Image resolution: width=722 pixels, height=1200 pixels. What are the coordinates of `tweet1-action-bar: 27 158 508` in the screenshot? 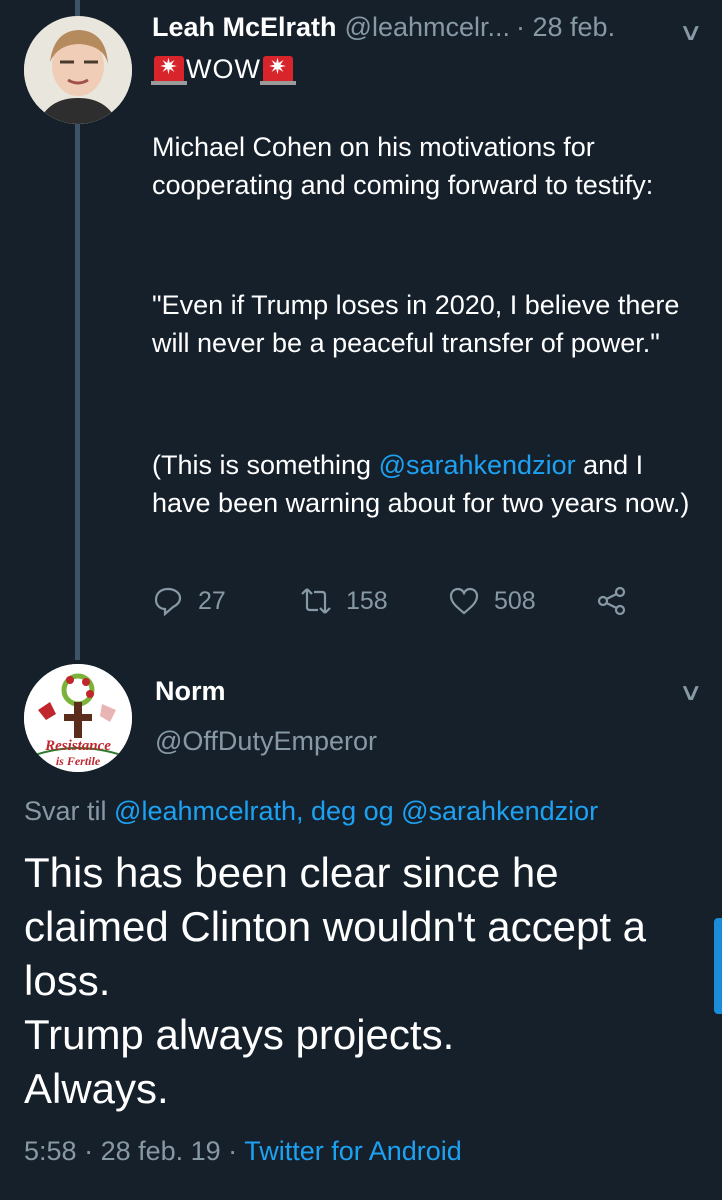 It's located at (402, 601).